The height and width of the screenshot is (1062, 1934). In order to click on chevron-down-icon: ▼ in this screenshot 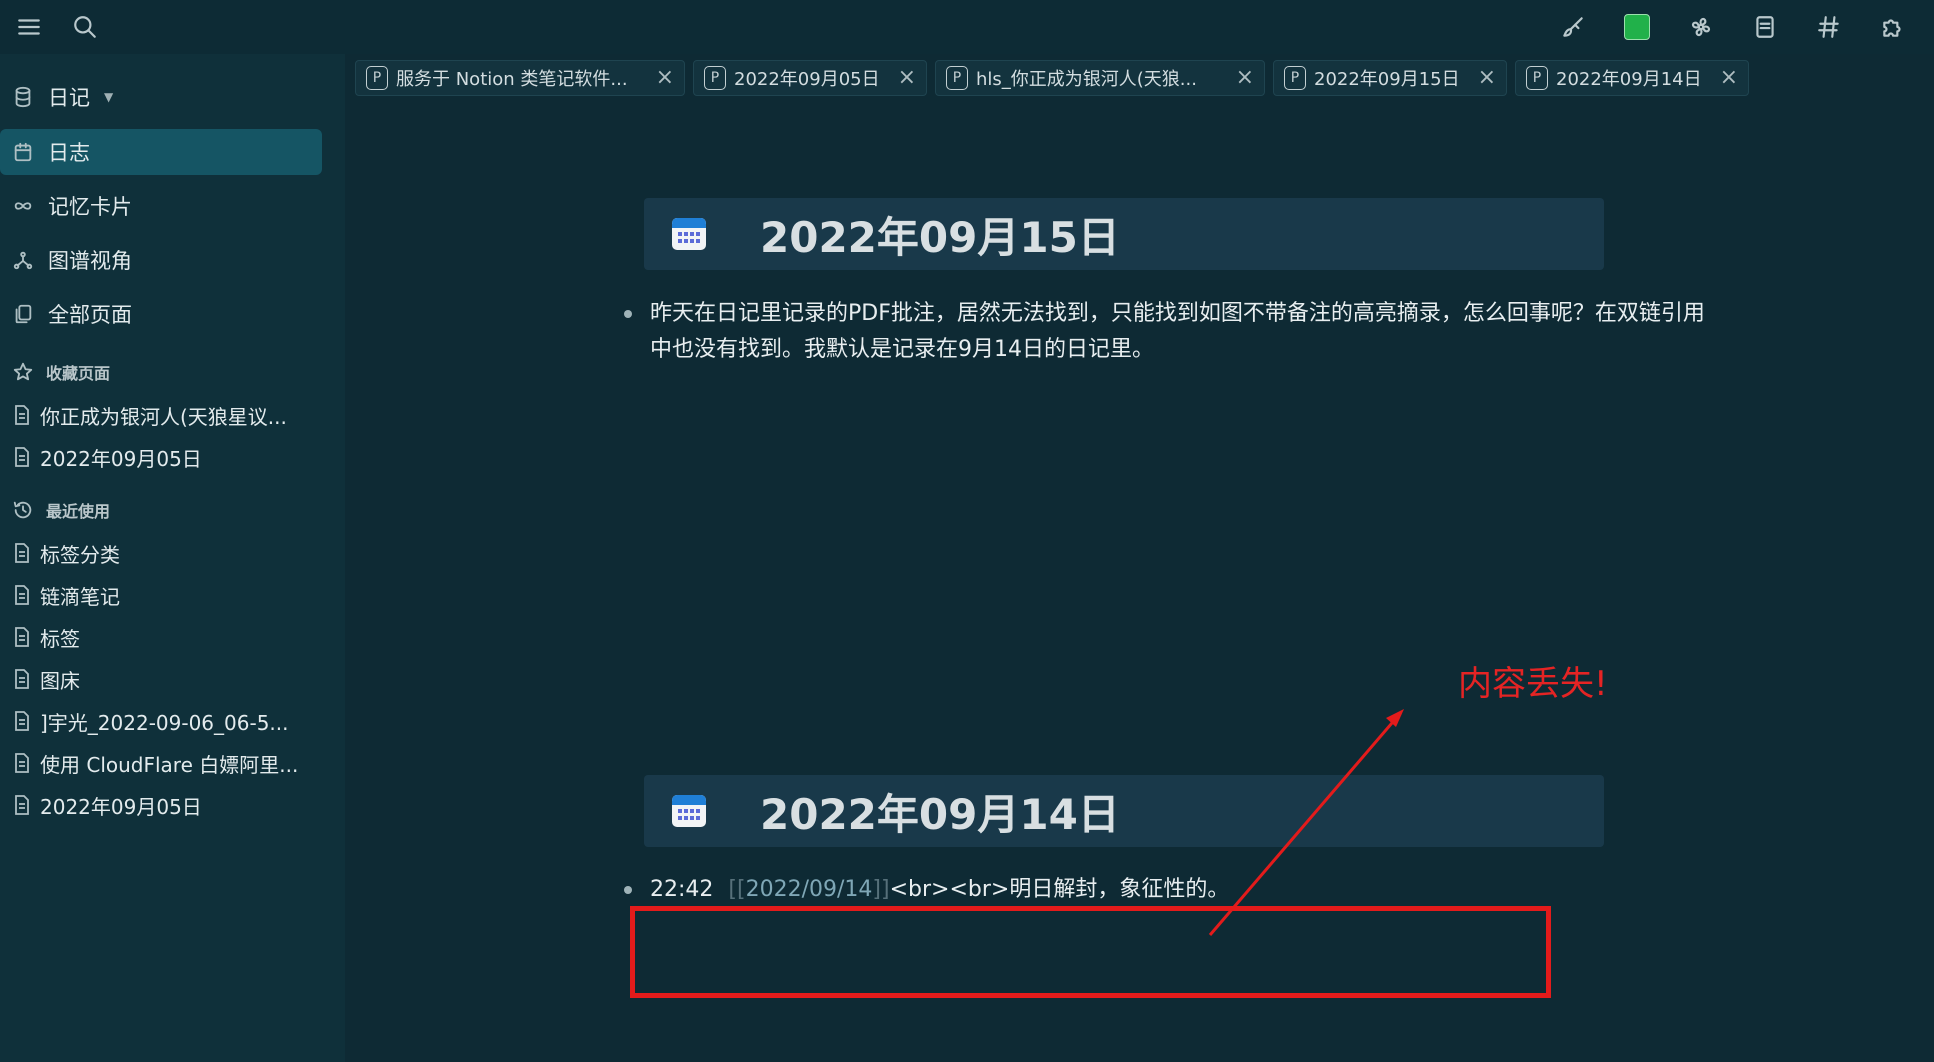, I will do `click(109, 97)`.